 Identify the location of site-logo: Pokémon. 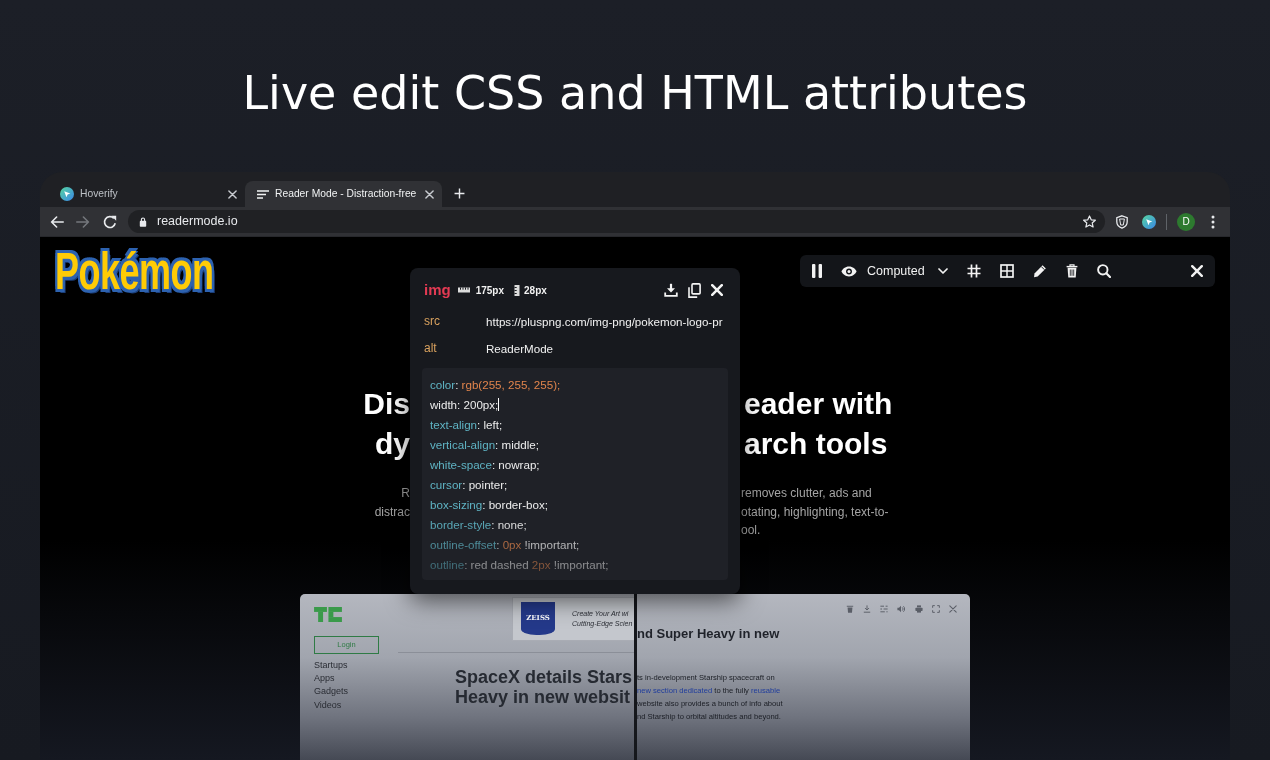
(134, 272).